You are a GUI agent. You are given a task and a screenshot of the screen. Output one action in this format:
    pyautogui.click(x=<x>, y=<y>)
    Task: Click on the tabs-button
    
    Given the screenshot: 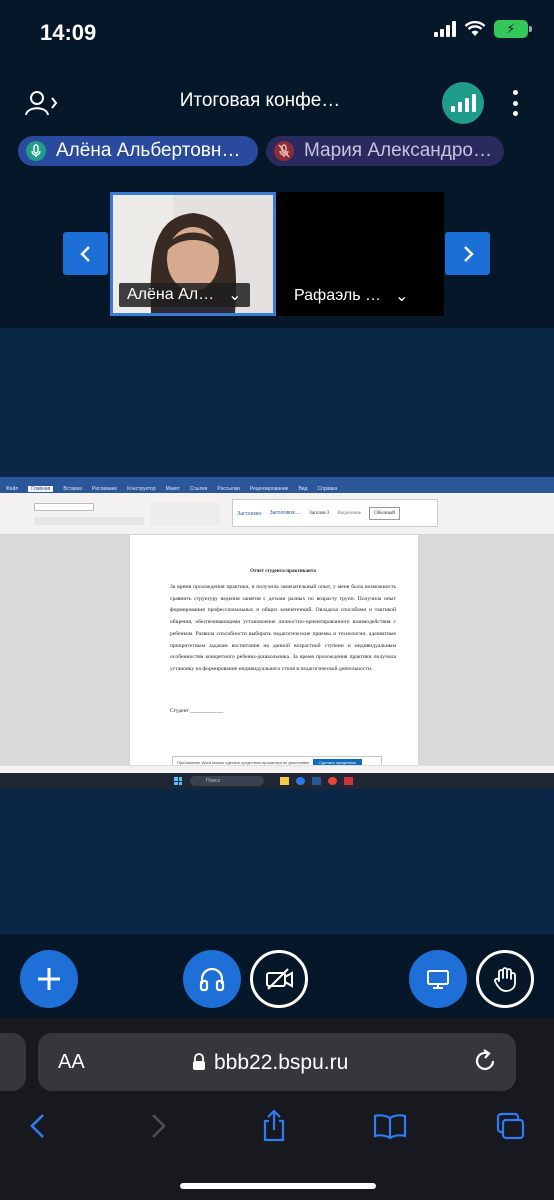 What is the action you would take?
    pyautogui.click(x=510, y=1126)
    